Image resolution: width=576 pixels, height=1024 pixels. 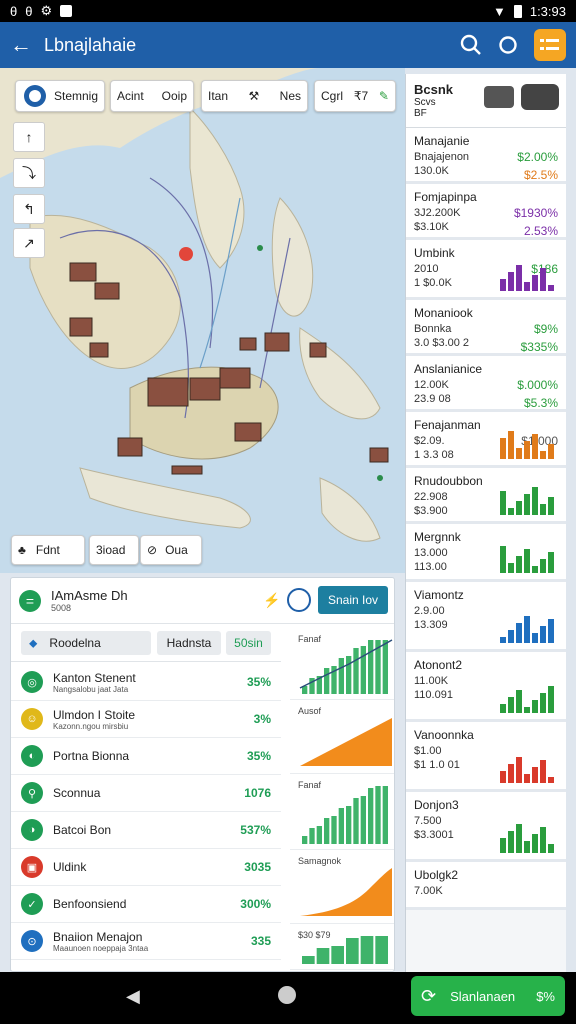 What do you see at coordinates (486, 617) in the screenshot?
I see `side-card: Viamontz 2.9.00 13.309` at bounding box center [486, 617].